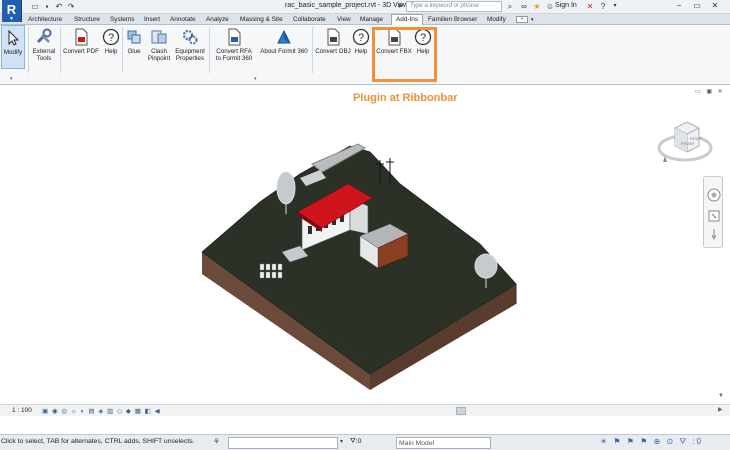 The height and width of the screenshot is (450, 730). What do you see at coordinates (13, 52) in the screenshot?
I see `modify-label: Modify` at bounding box center [13, 52].